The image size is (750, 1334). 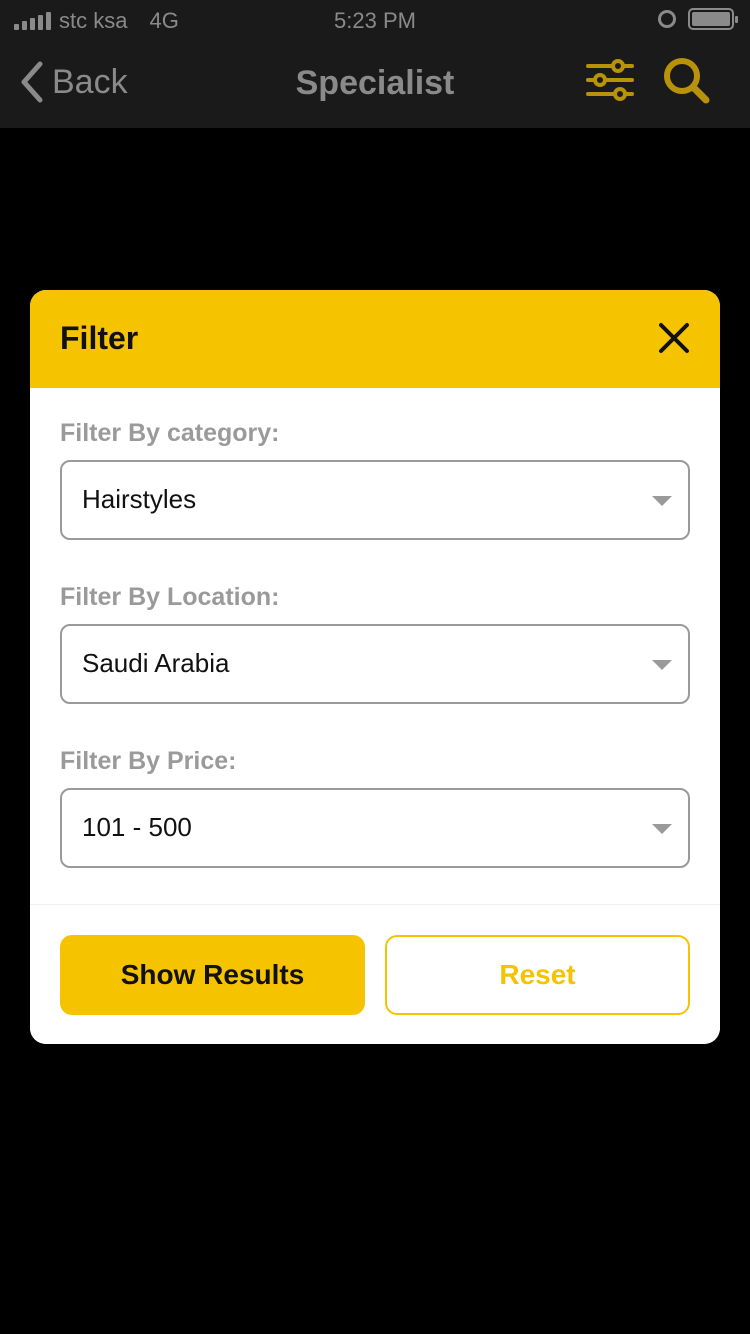 I want to click on price-select: 101 - 500, so click(x=375, y=828).